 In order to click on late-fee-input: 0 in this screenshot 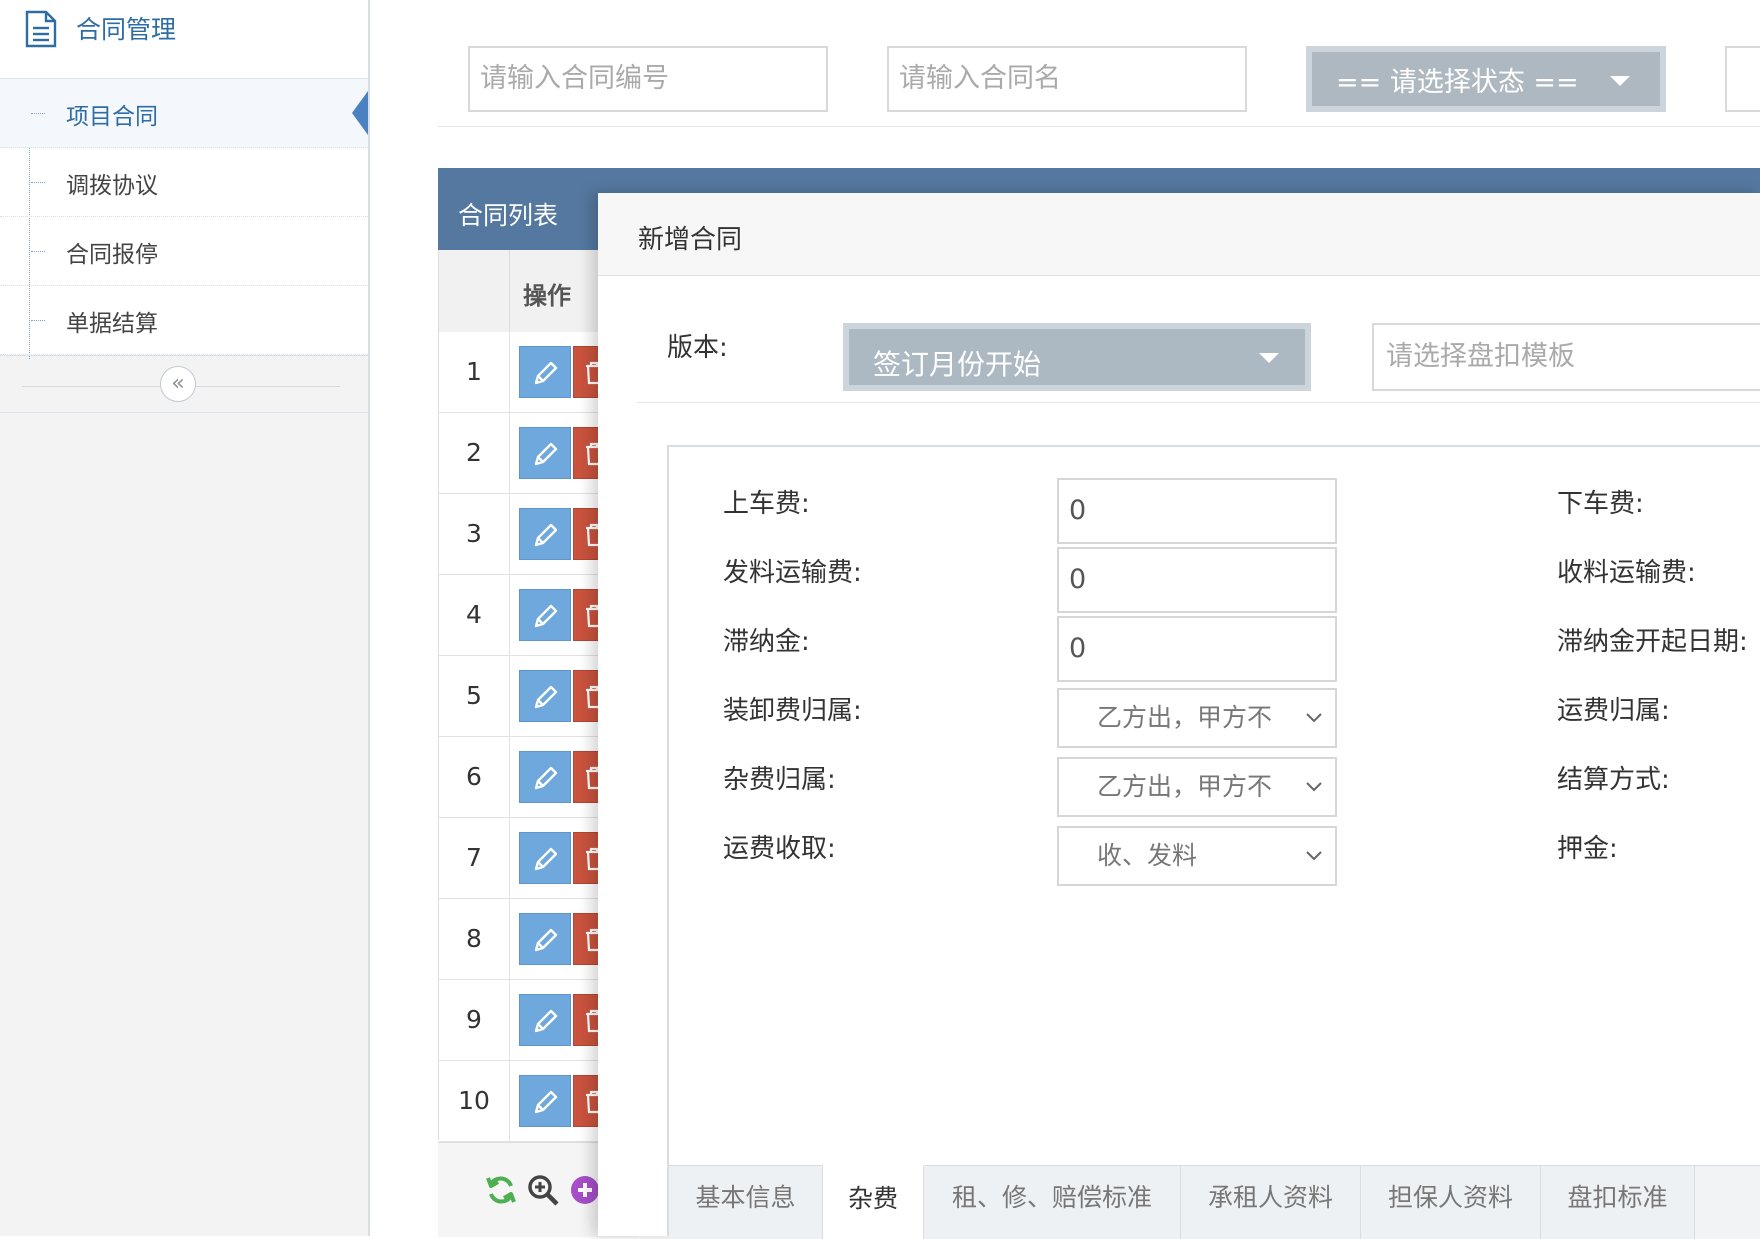, I will do `click(1197, 649)`.